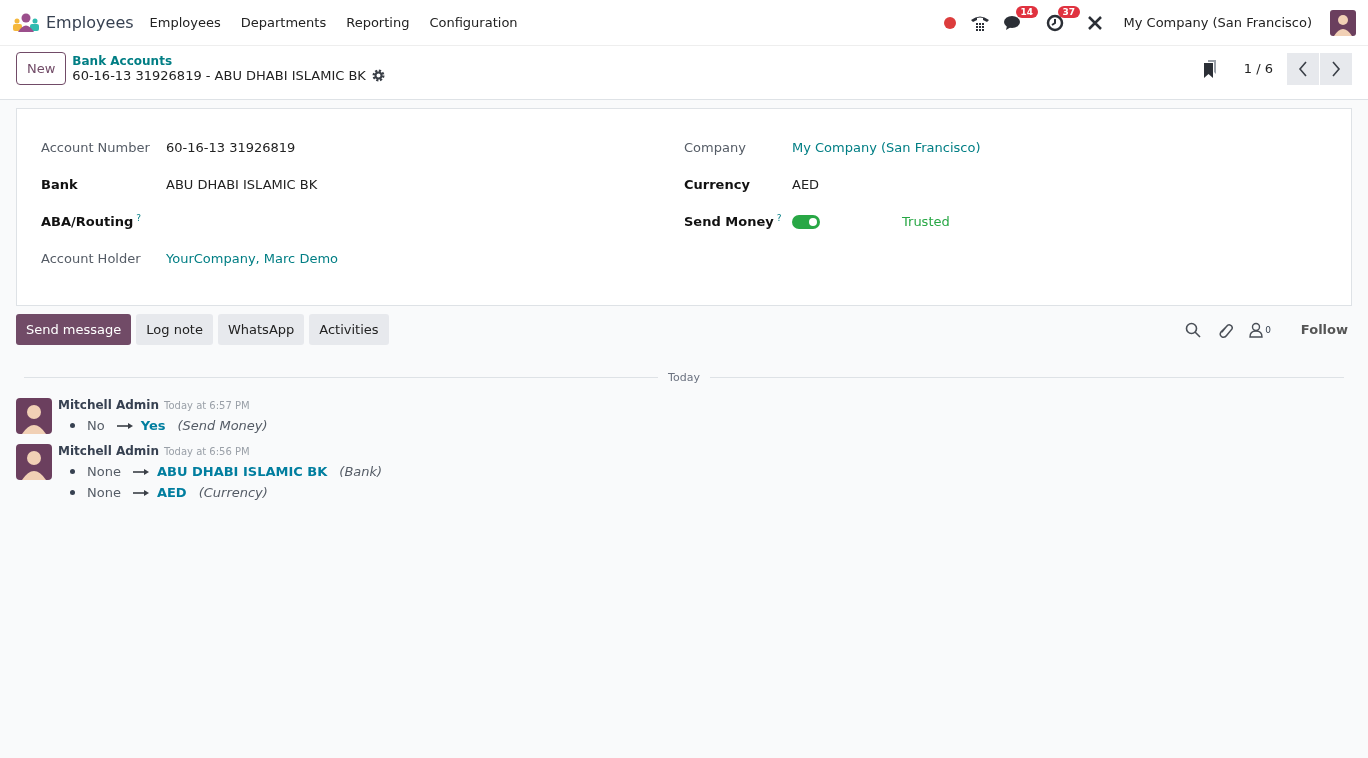 The height and width of the screenshot is (758, 1368). What do you see at coordinates (349, 329) in the screenshot?
I see `chatter-tab: Activities` at bounding box center [349, 329].